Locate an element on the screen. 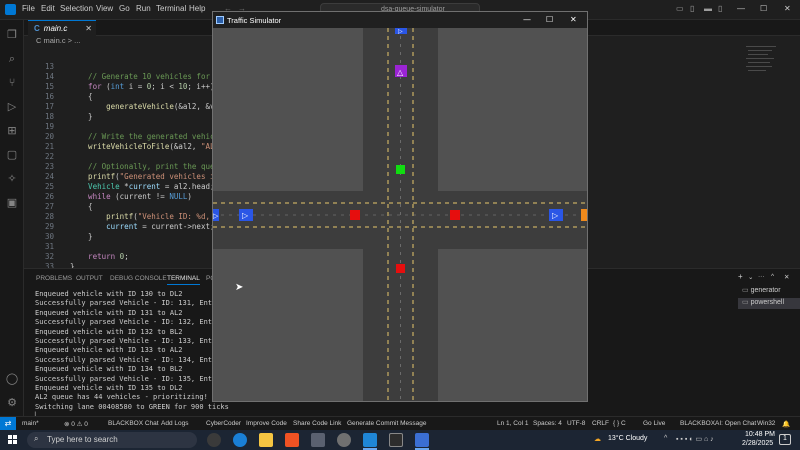  menu-selection: Selection is located at coordinates (76, 8).